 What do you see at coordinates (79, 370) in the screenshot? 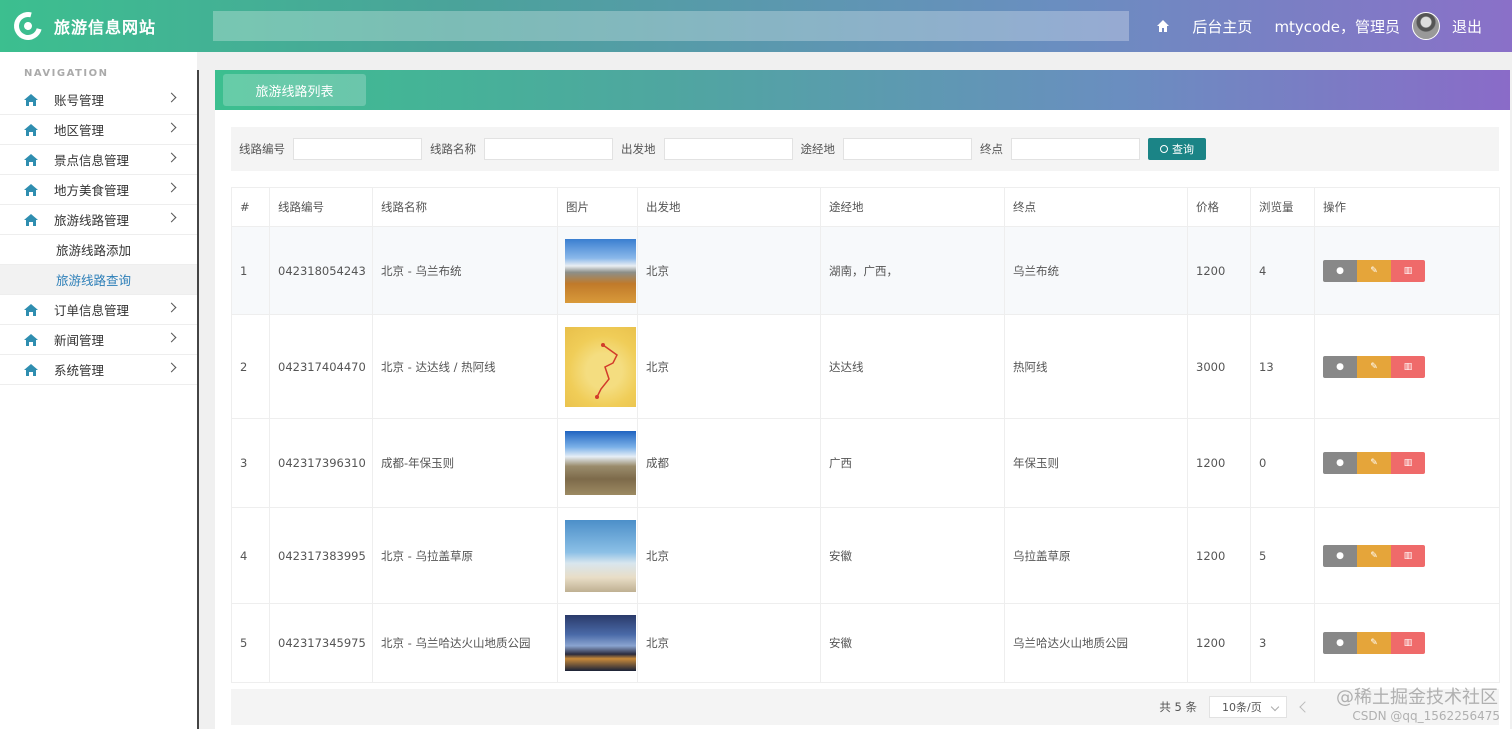
I see `sidebar-item-label: 系统管理` at bounding box center [79, 370].